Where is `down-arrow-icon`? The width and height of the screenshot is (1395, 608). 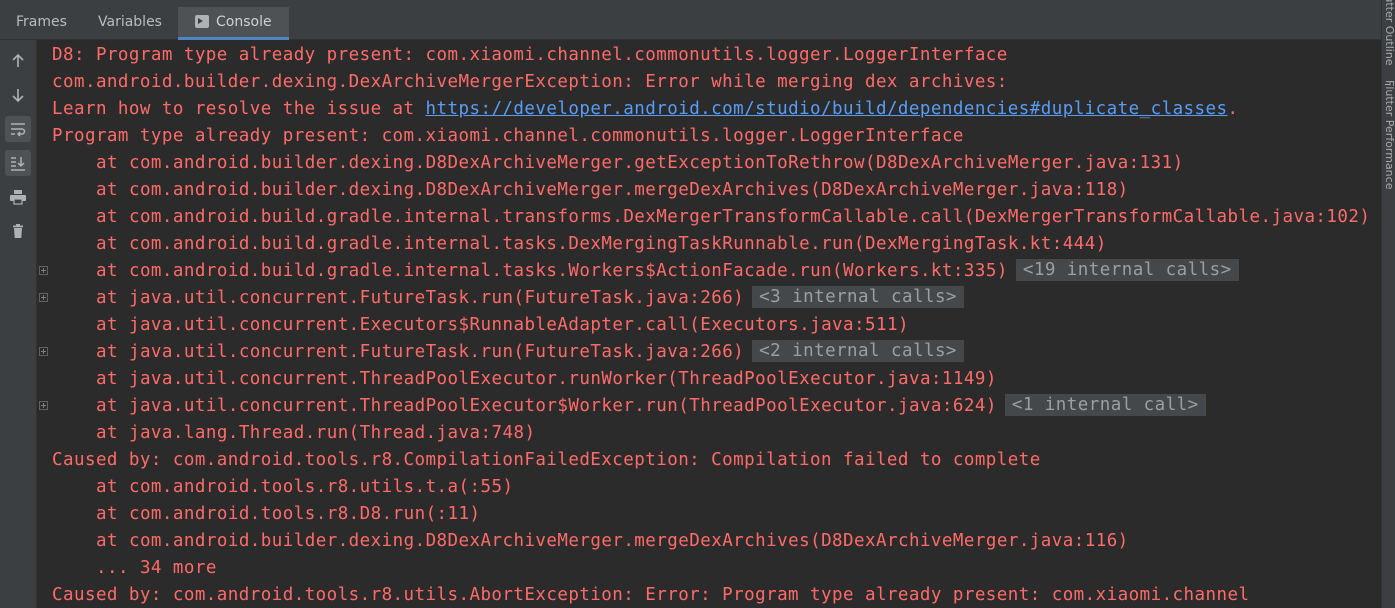 down-arrow-icon is located at coordinates (18, 96).